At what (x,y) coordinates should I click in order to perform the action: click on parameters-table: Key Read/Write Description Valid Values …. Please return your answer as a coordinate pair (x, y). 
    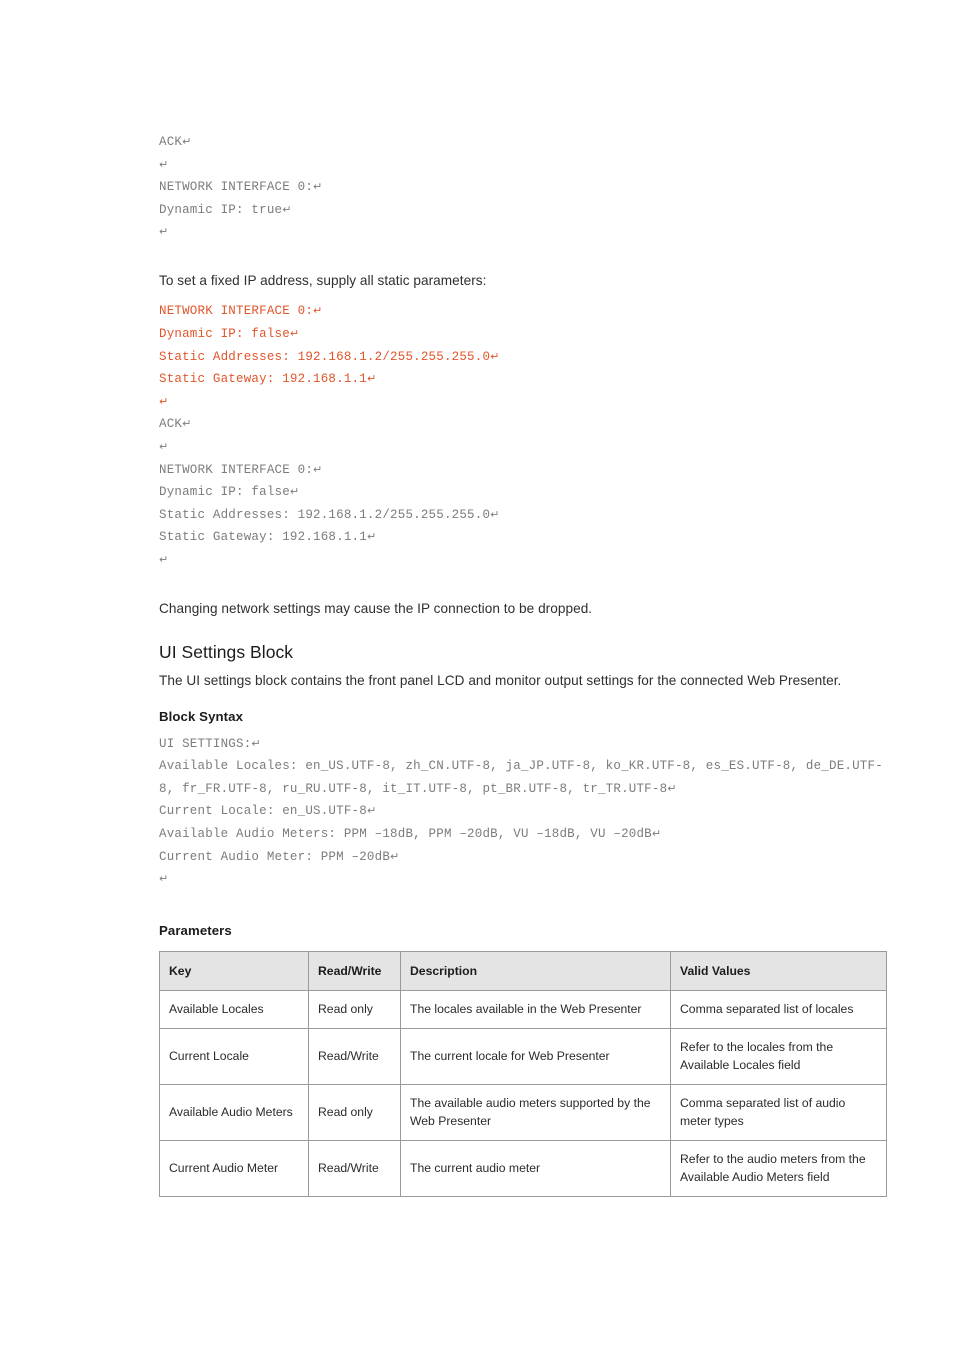
    Looking at the image, I should click on (523, 1073).